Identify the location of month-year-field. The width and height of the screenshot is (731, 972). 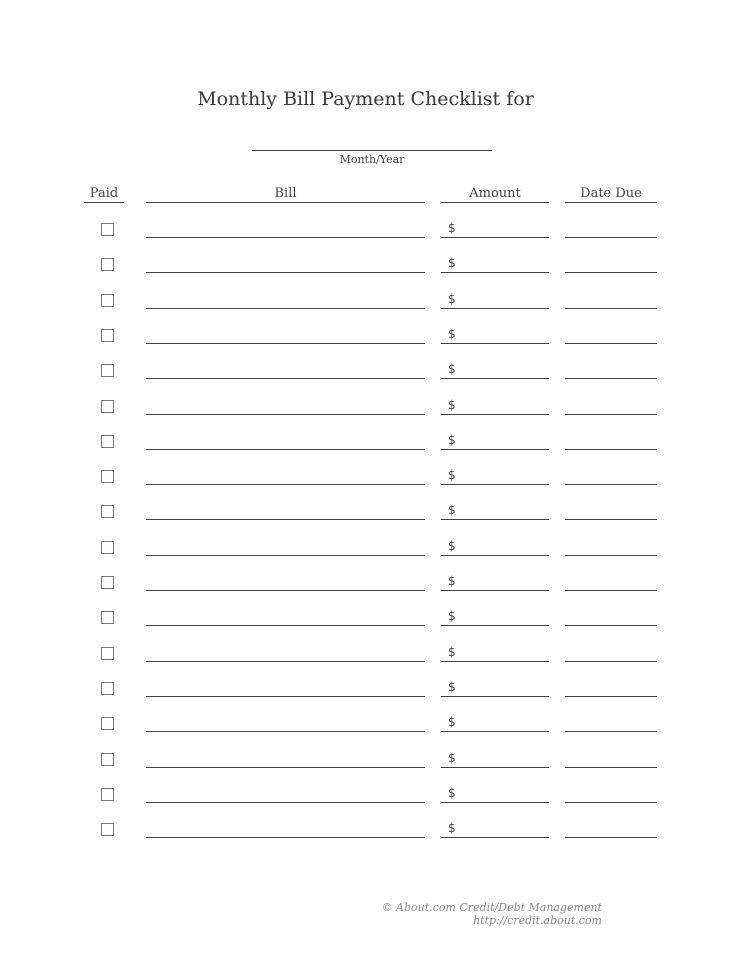
(372, 150).